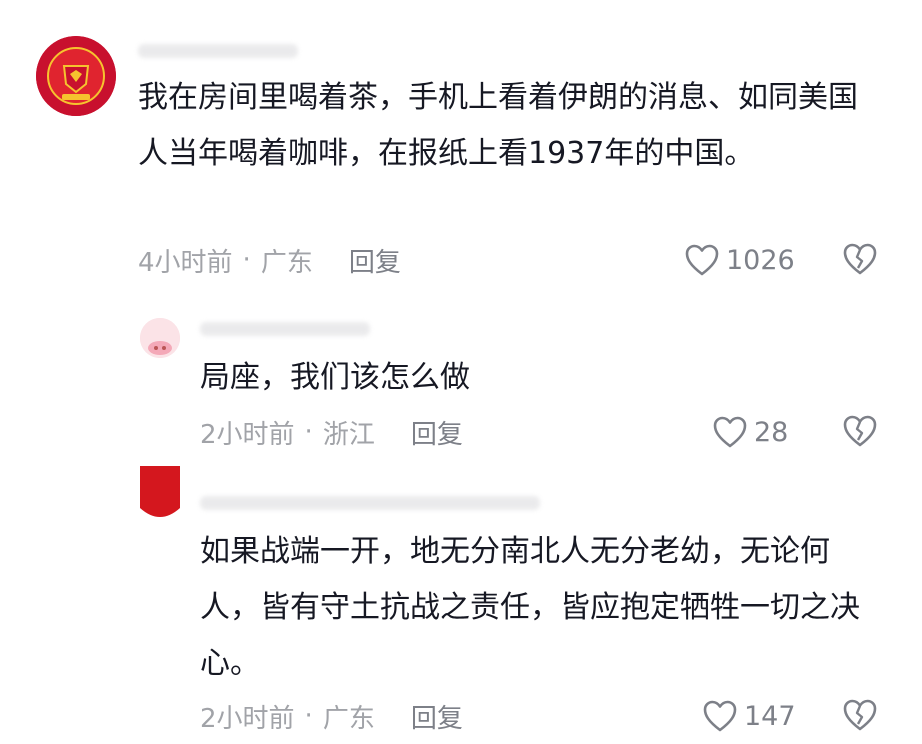 The height and width of the screenshot is (744, 922). I want to click on club-crest-icon, so click(76, 76).